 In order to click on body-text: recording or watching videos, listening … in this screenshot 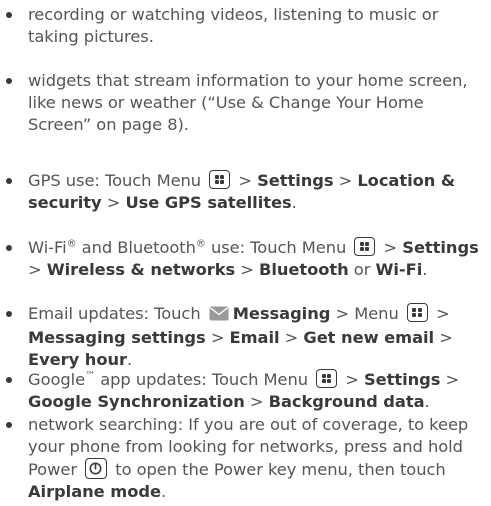, I will do `click(233, 25)`.